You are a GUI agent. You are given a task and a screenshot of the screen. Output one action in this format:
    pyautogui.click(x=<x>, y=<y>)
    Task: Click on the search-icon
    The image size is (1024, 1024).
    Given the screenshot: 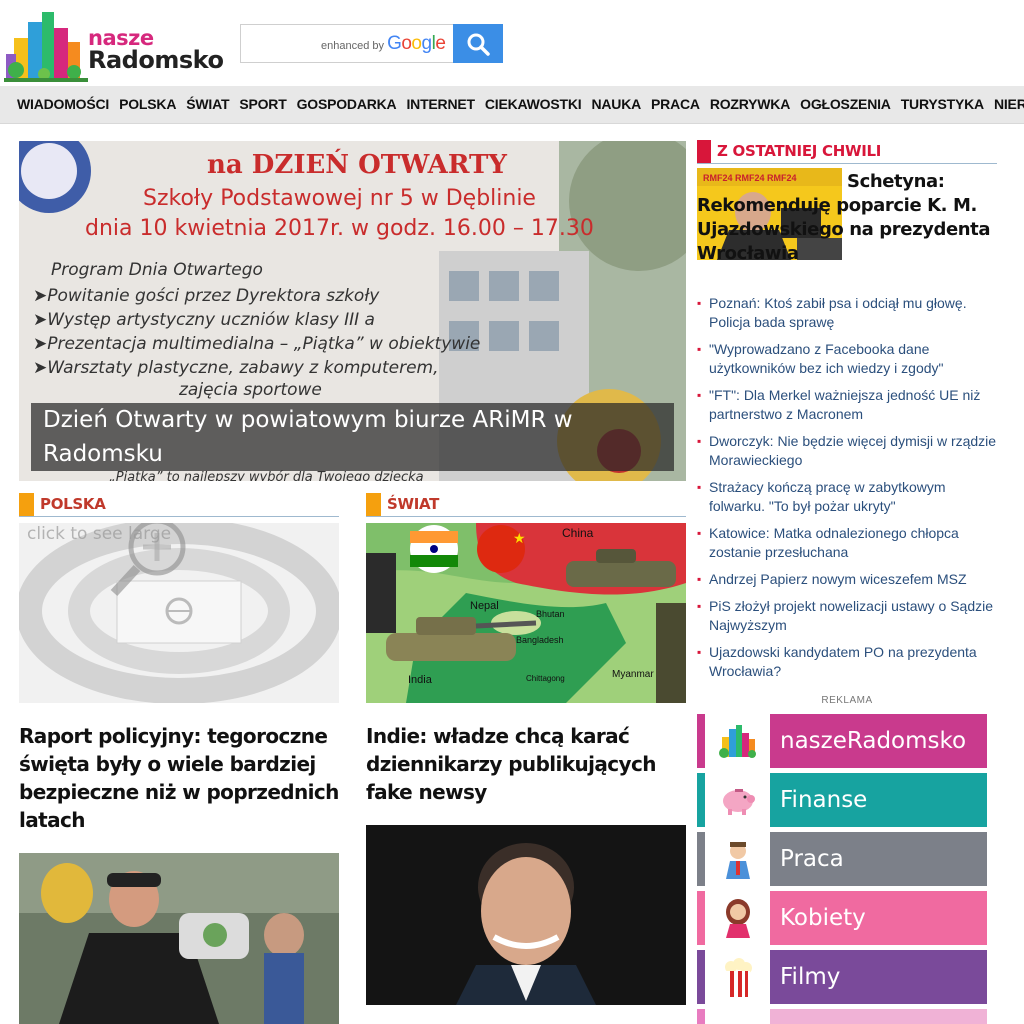 What is the action you would take?
    pyautogui.click(x=478, y=44)
    